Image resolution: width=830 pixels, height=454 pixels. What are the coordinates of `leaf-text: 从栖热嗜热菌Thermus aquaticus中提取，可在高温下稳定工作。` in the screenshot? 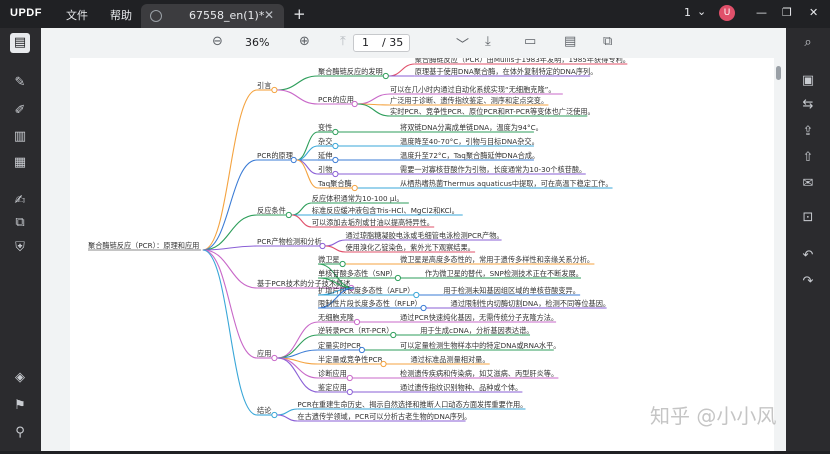 It's located at (506, 183).